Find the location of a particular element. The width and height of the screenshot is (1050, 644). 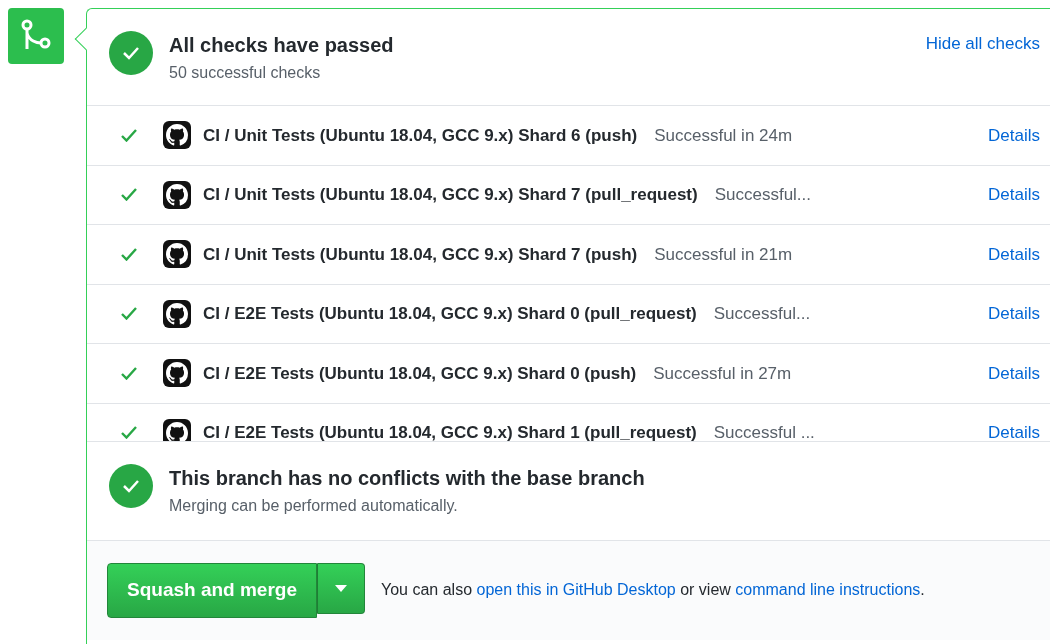

check-name: CI / Unit Tests (Ubuntu 18.04, GCC 9.x) Shard 7 (pull_request) is located at coordinates (450, 195).